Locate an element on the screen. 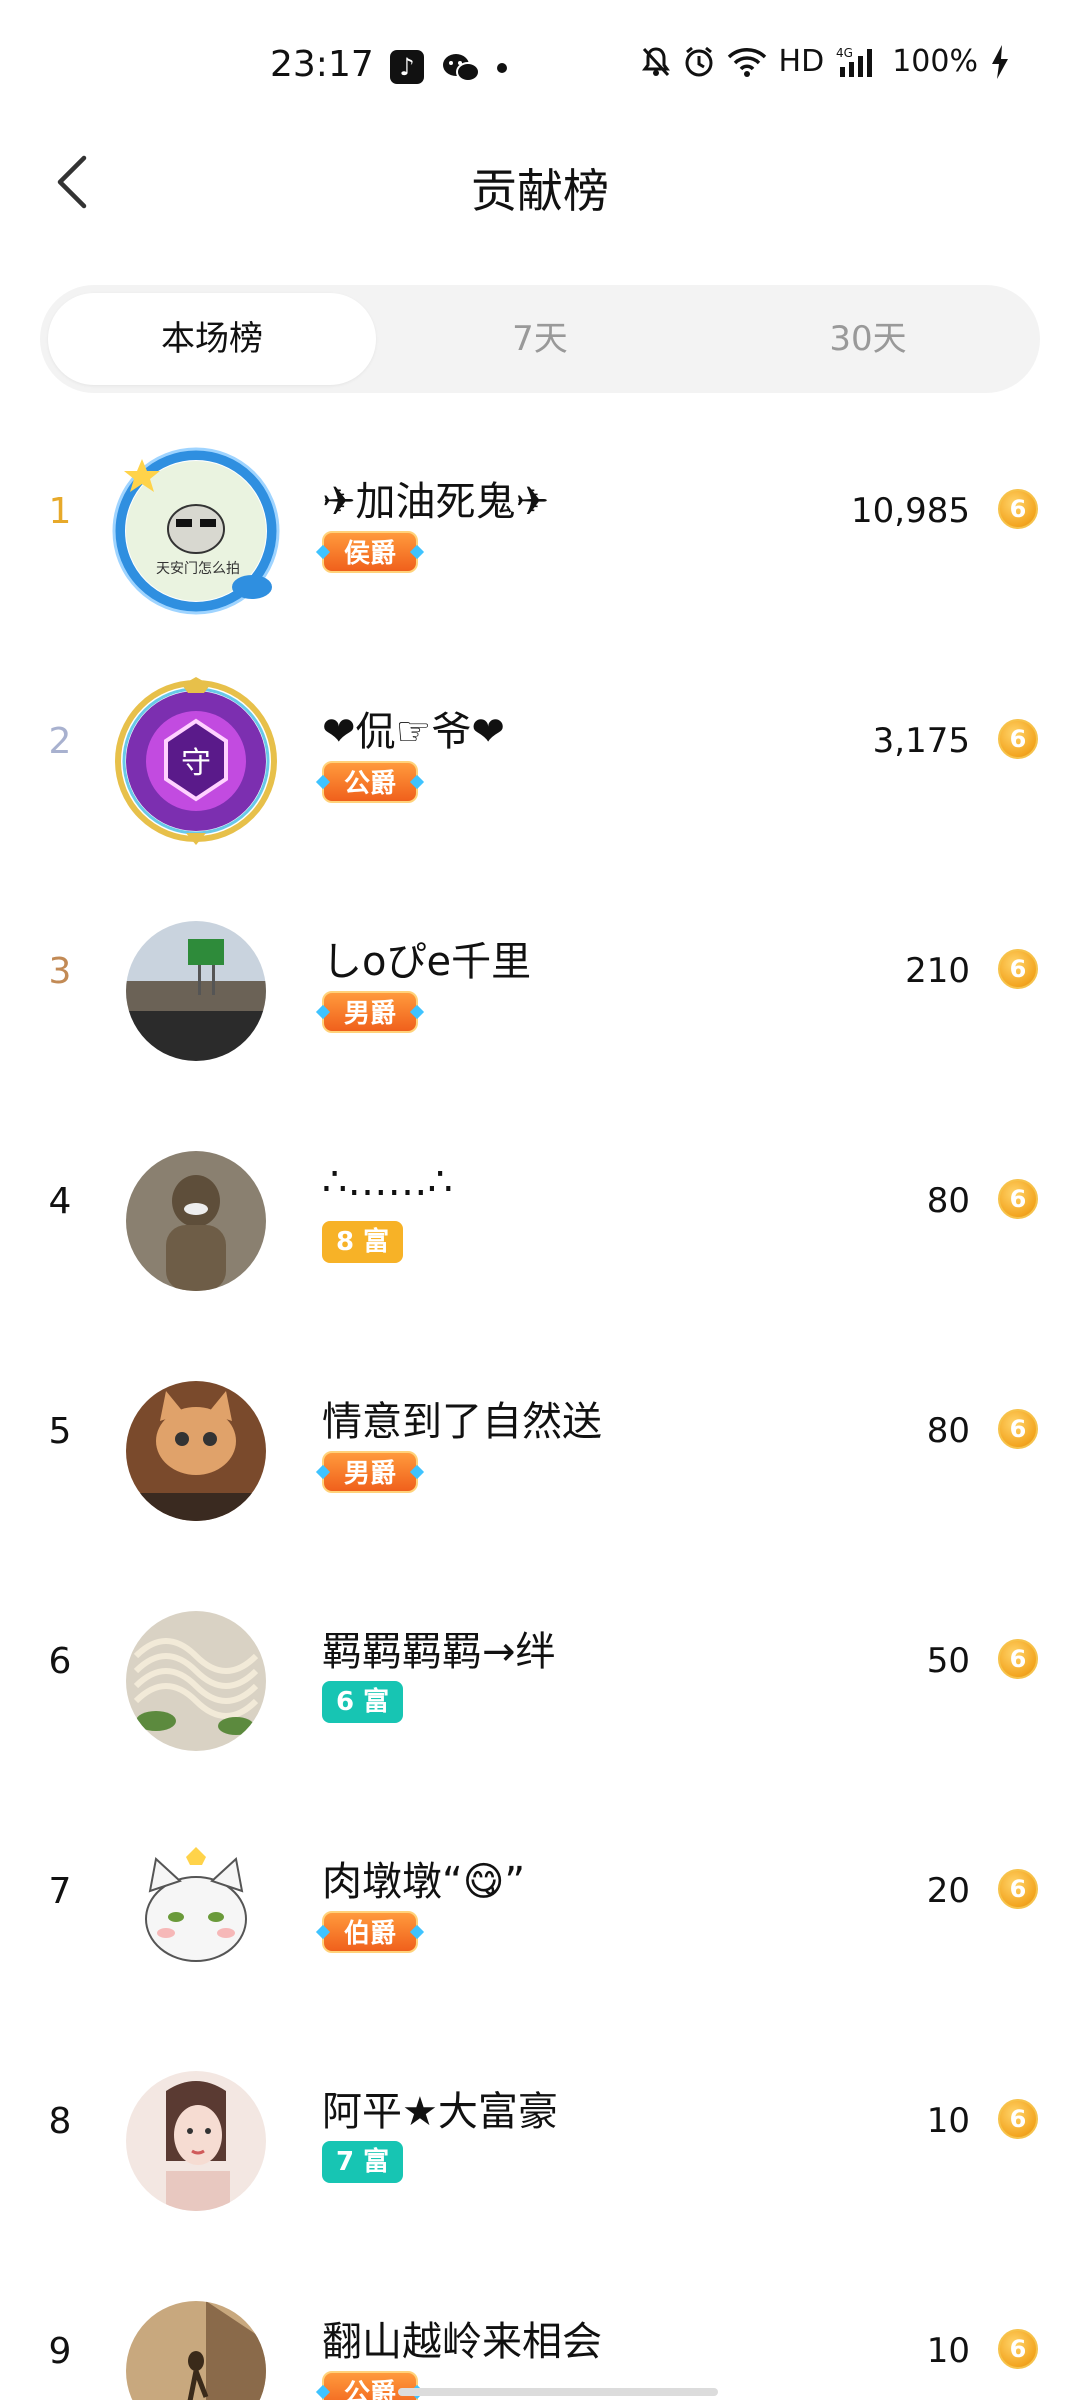 The image size is (1080, 2400). ranking-row: 3 しoぴe千里 男爵 210 6 is located at coordinates (540, 971).